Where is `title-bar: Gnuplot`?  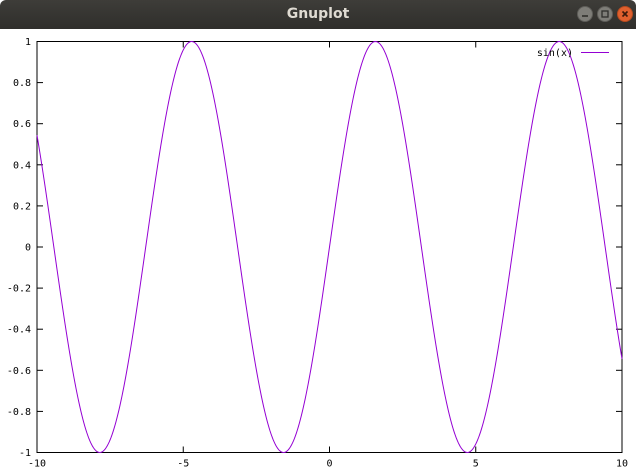
title-bar: Gnuplot is located at coordinates (318, 14).